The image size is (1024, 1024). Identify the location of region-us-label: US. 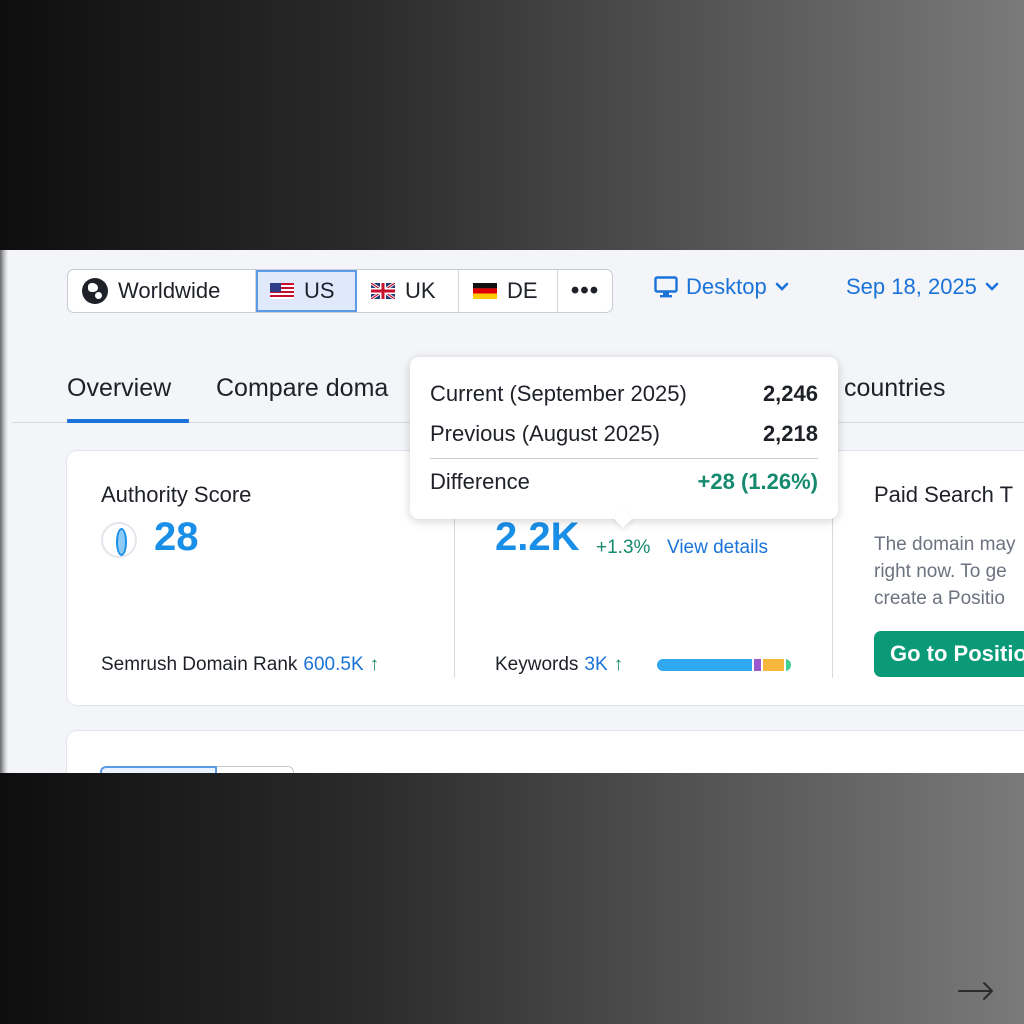
(319, 290).